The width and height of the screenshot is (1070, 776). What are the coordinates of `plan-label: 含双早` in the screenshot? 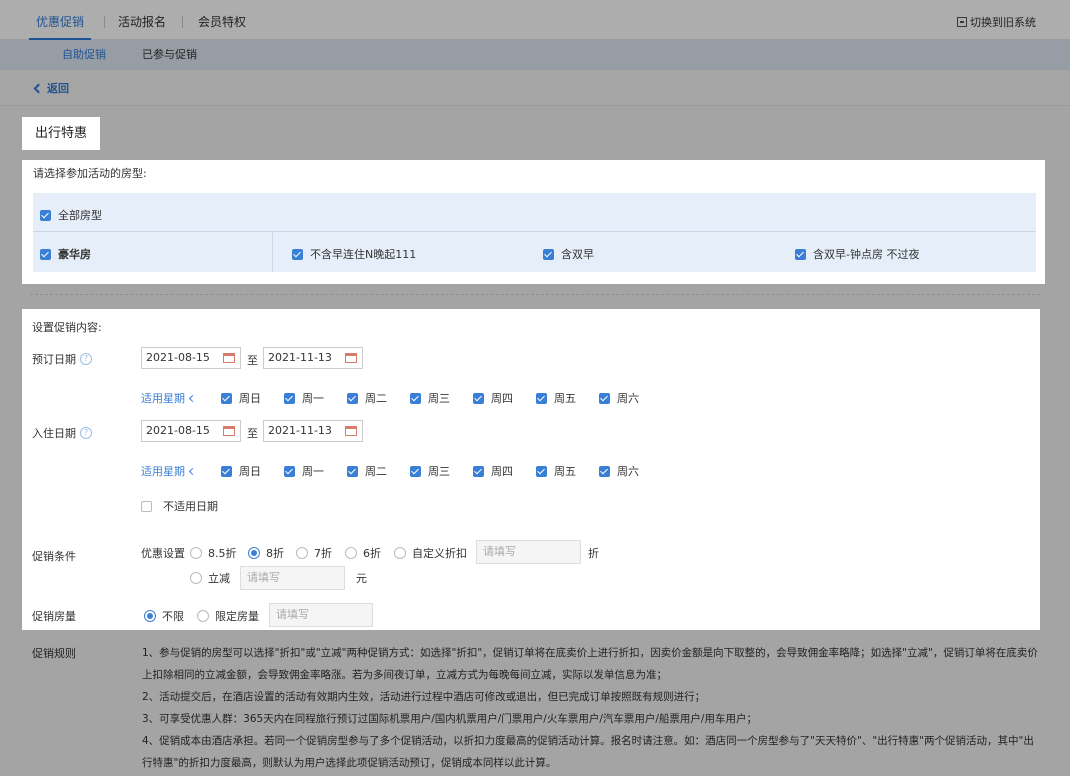 It's located at (577, 254).